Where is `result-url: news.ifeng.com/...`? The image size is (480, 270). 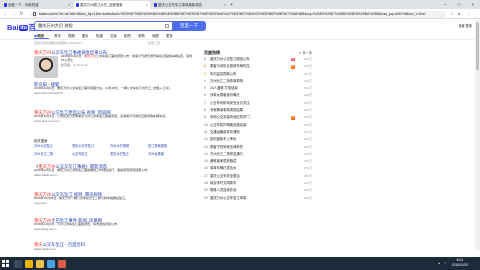 result-url: news.ifeng.com/... is located at coordinates (114, 229).